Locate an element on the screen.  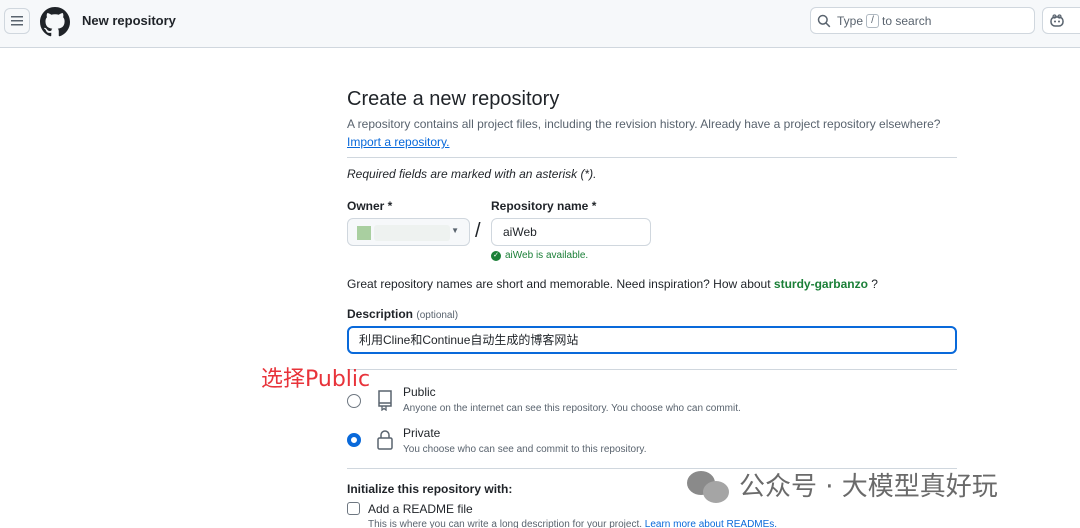
page-title: Create a new repository is located at coordinates (453, 99).